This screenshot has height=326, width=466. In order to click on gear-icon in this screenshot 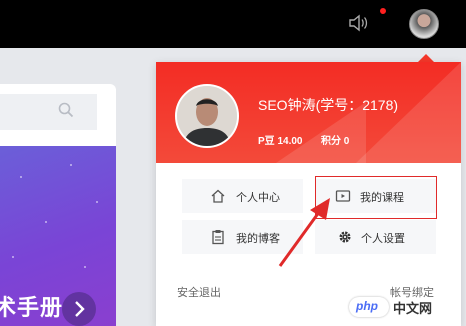, I will do `click(345, 237)`.